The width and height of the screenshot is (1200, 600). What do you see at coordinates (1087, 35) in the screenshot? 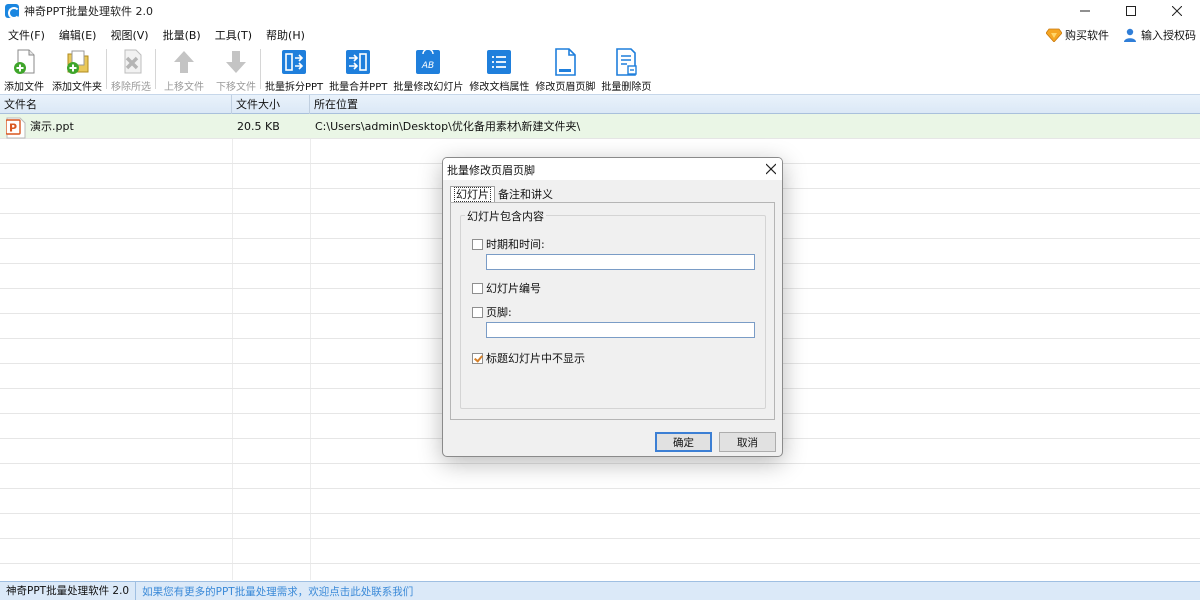
I see `buy-software-label: 购买软件` at bounding box center [1087, 35].